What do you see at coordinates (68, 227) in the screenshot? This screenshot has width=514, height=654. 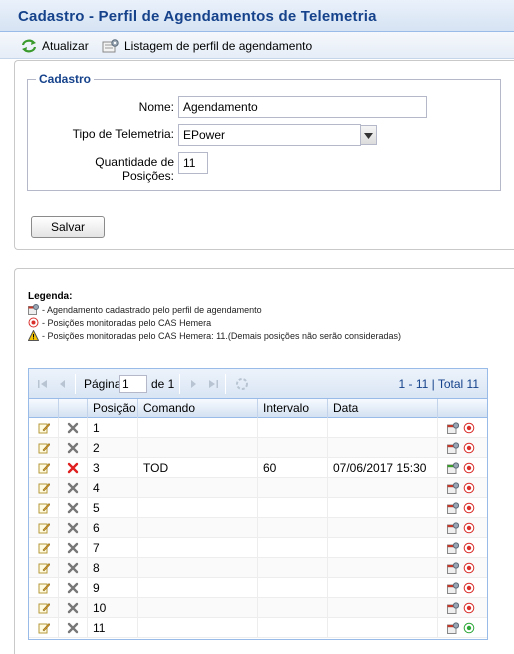 I see `save-button: Salvar` at bounding box center [68, 227].